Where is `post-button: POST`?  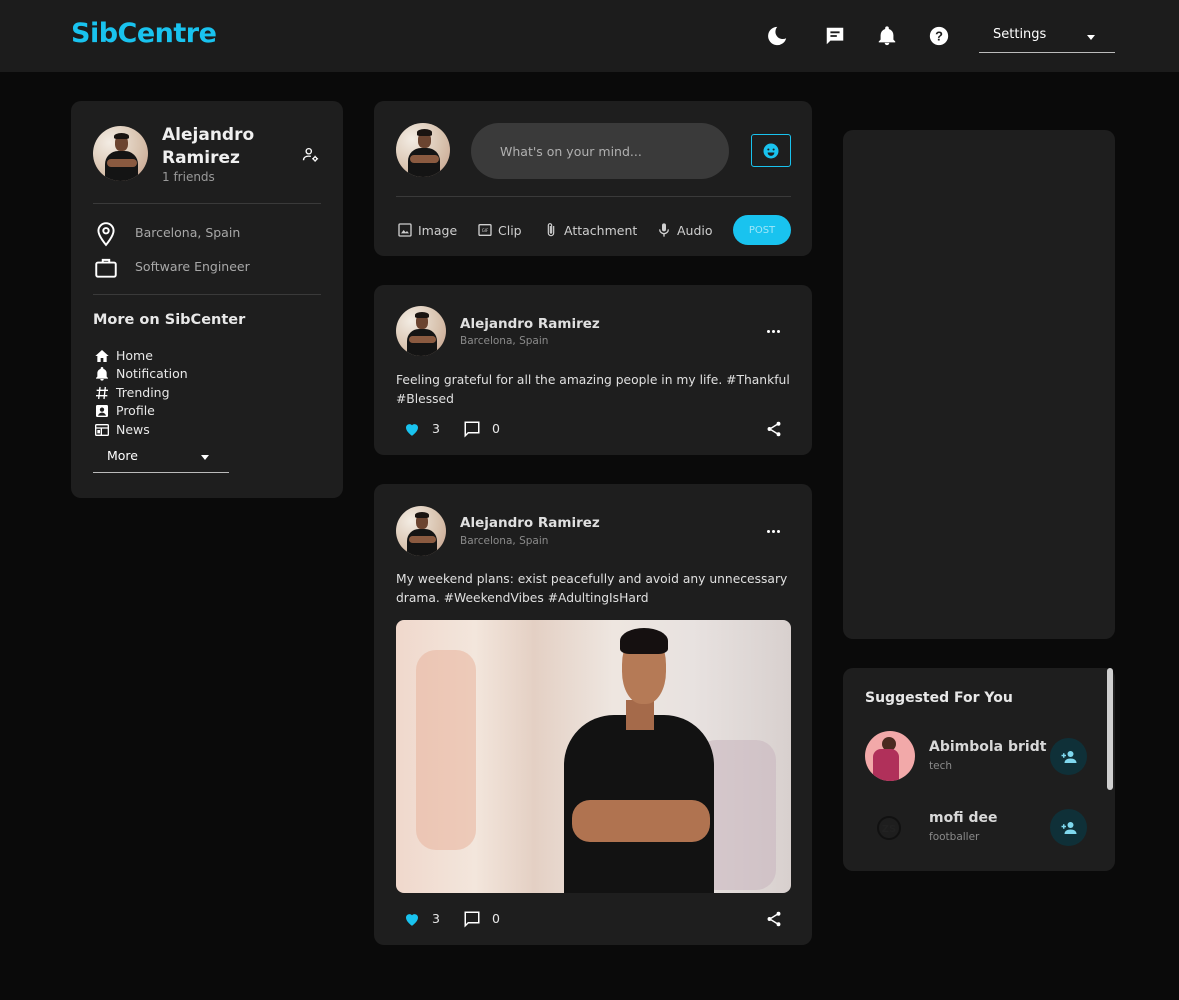 post-button: POST is located at coordinates (762, 230).